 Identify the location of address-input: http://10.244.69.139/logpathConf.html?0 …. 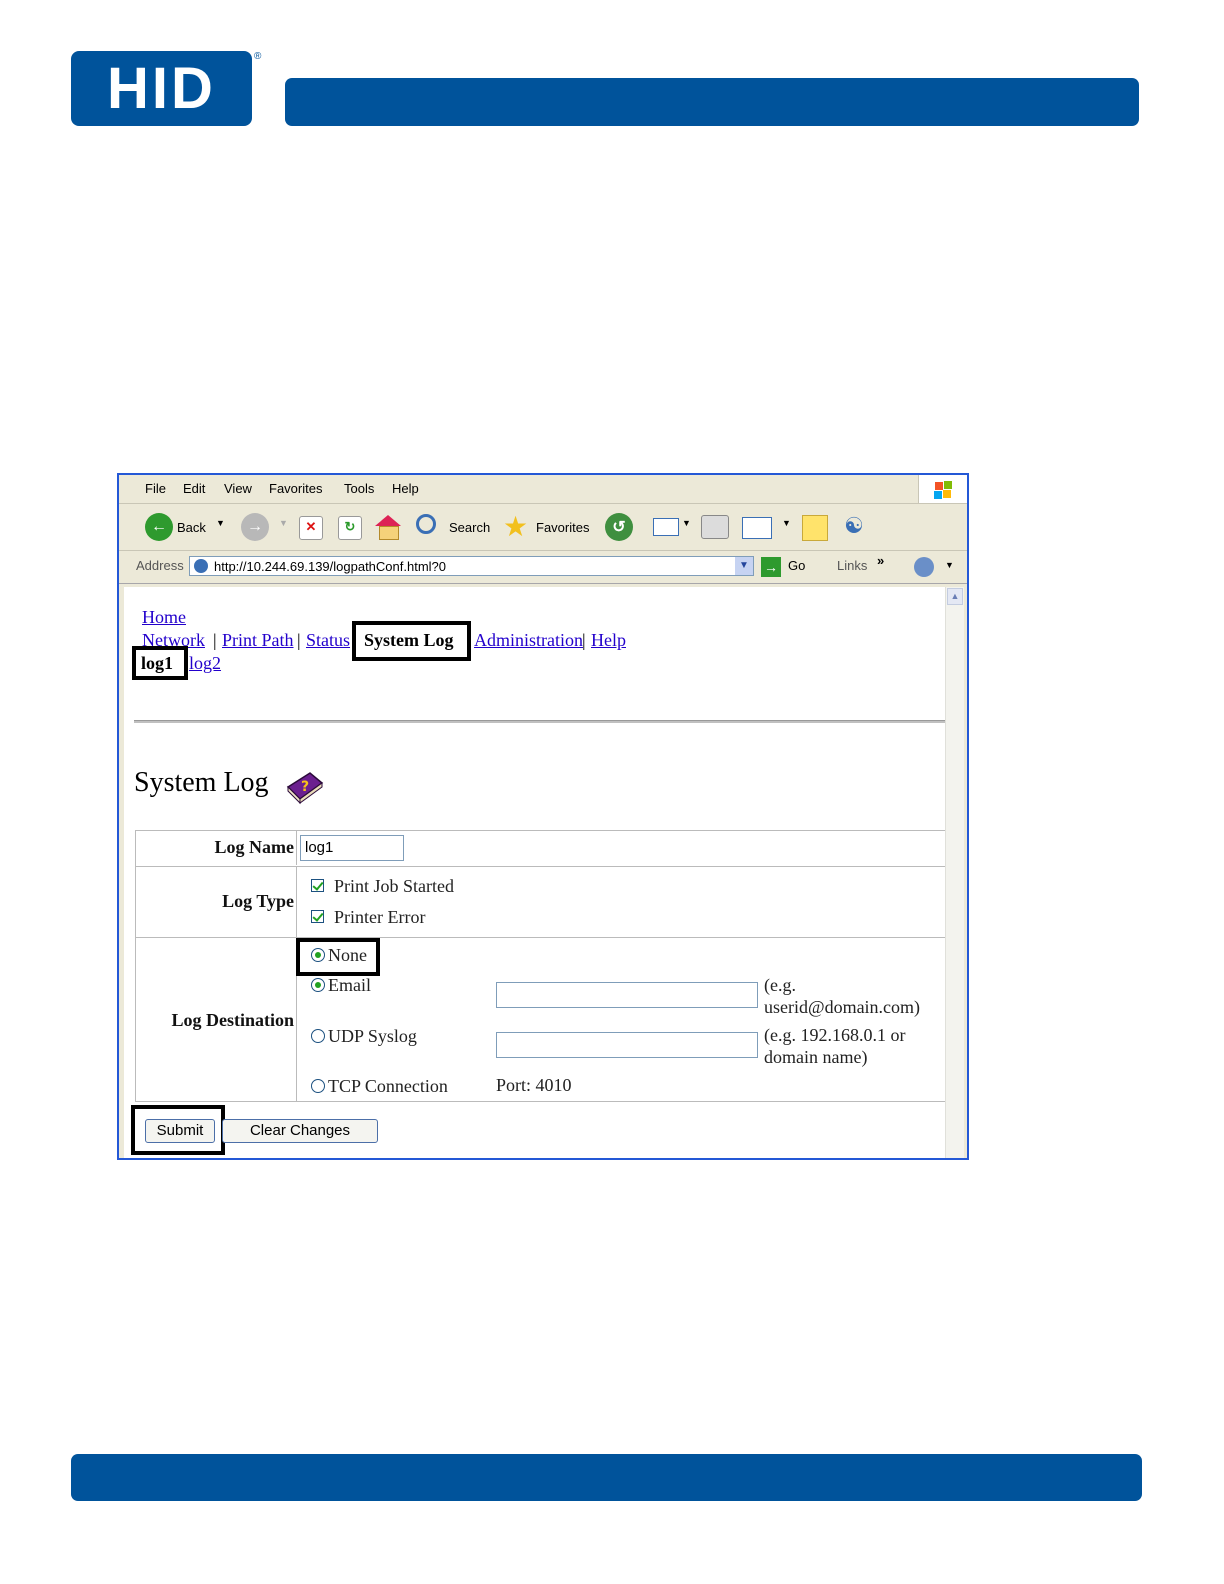
(471, 566).